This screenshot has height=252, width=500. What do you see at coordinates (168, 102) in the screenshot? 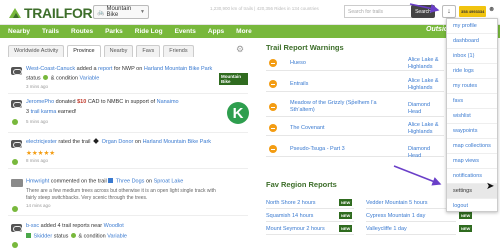
I see `place-link: Nanaimo` at bounding box center [168, 102].